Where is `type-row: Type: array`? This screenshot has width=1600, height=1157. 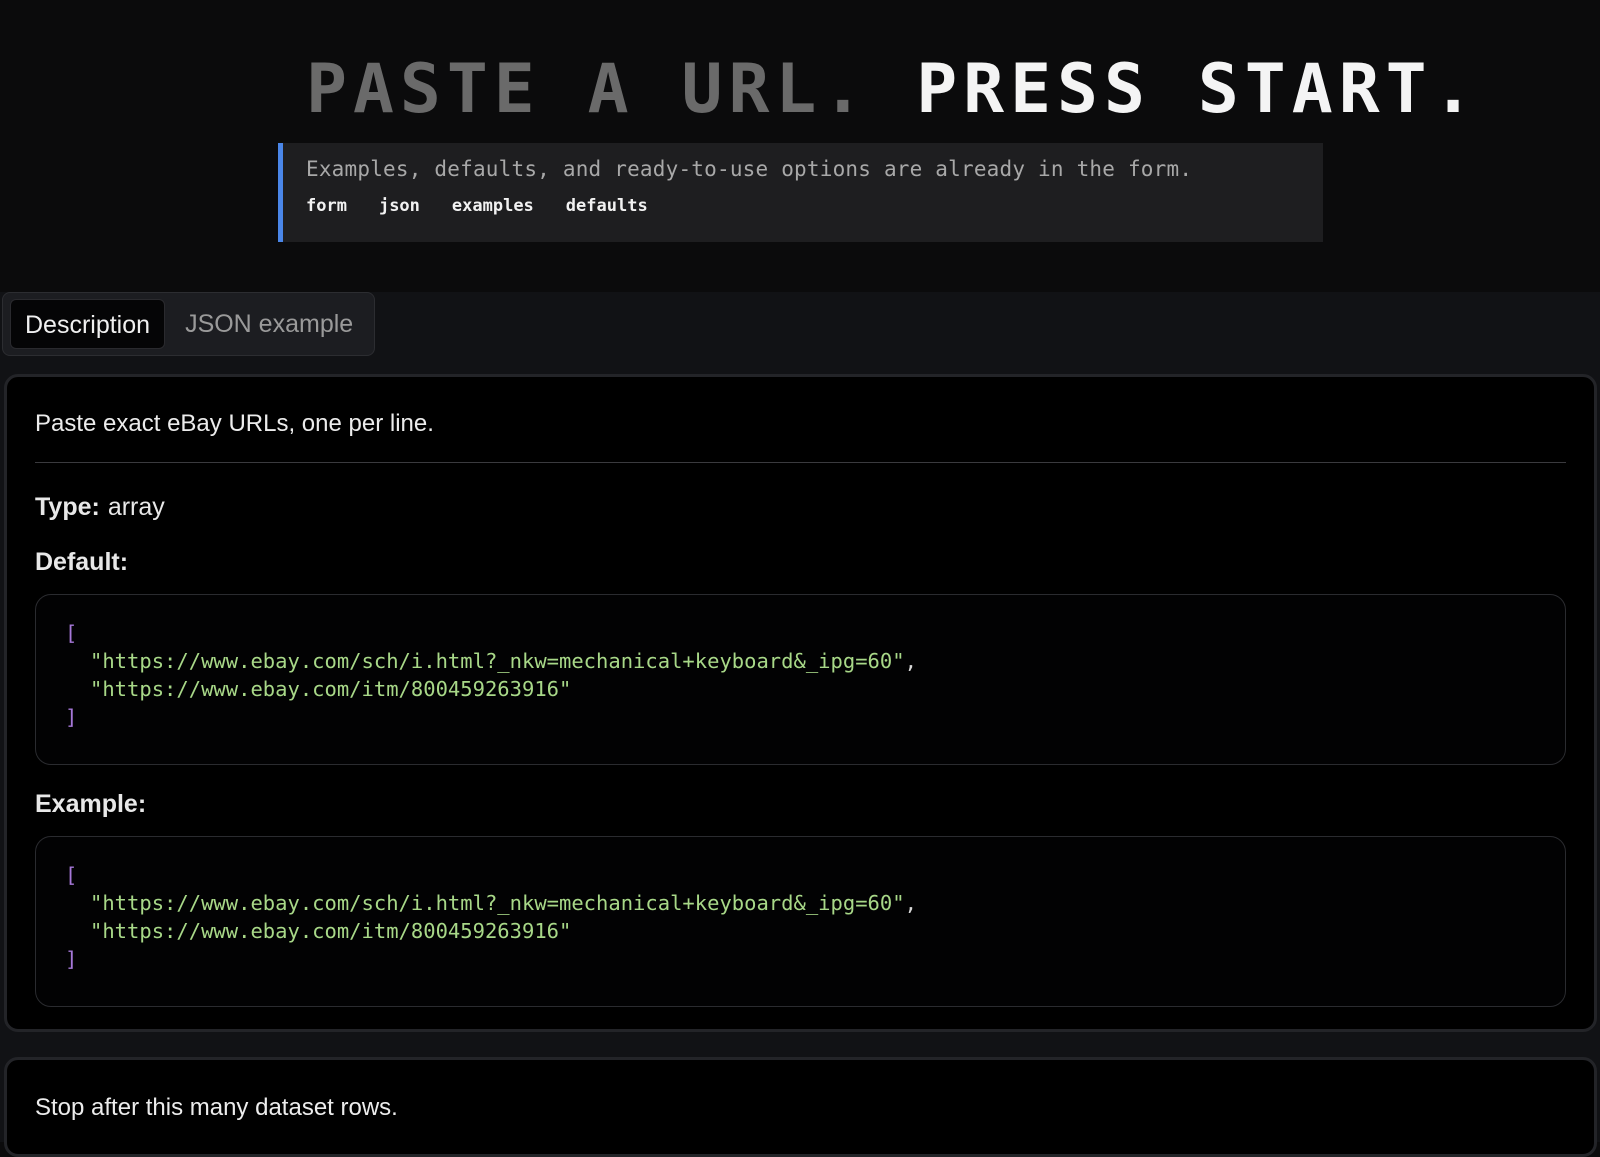
type-row: Type: array is located at coordinates (800, 507).